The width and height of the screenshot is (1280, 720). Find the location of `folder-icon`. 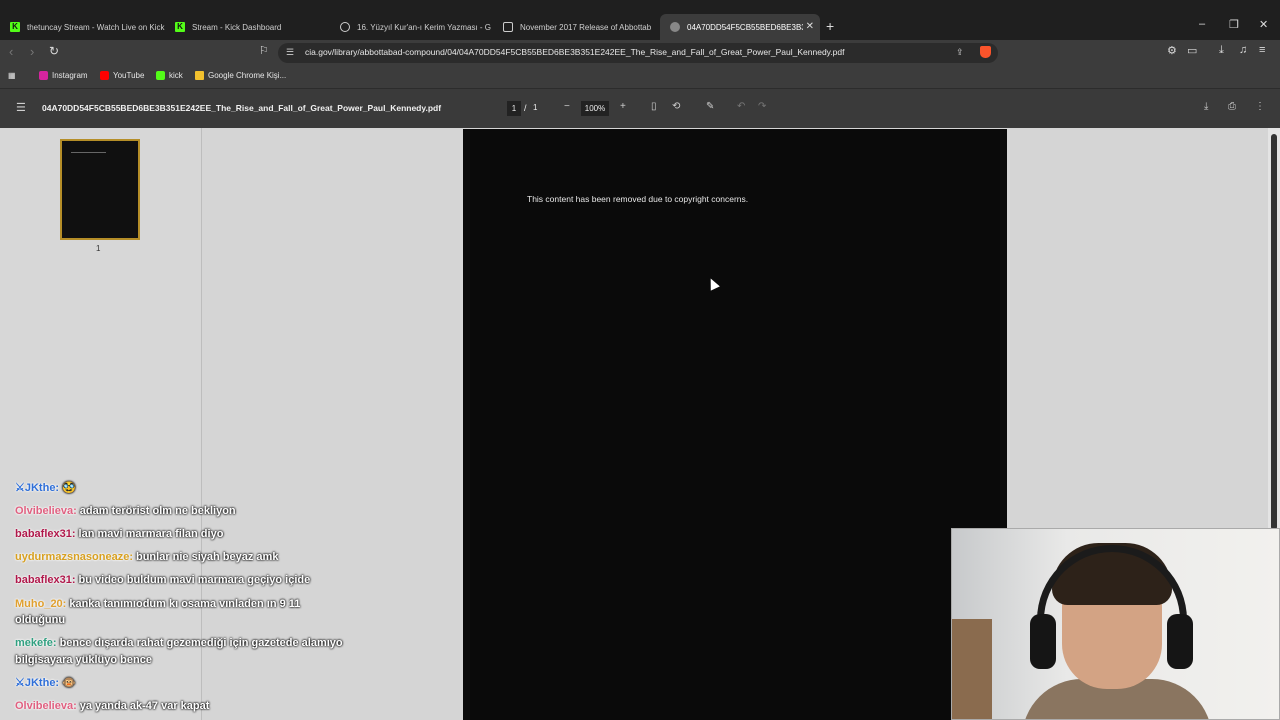

folder-icon is located at coordinates (199, 75).